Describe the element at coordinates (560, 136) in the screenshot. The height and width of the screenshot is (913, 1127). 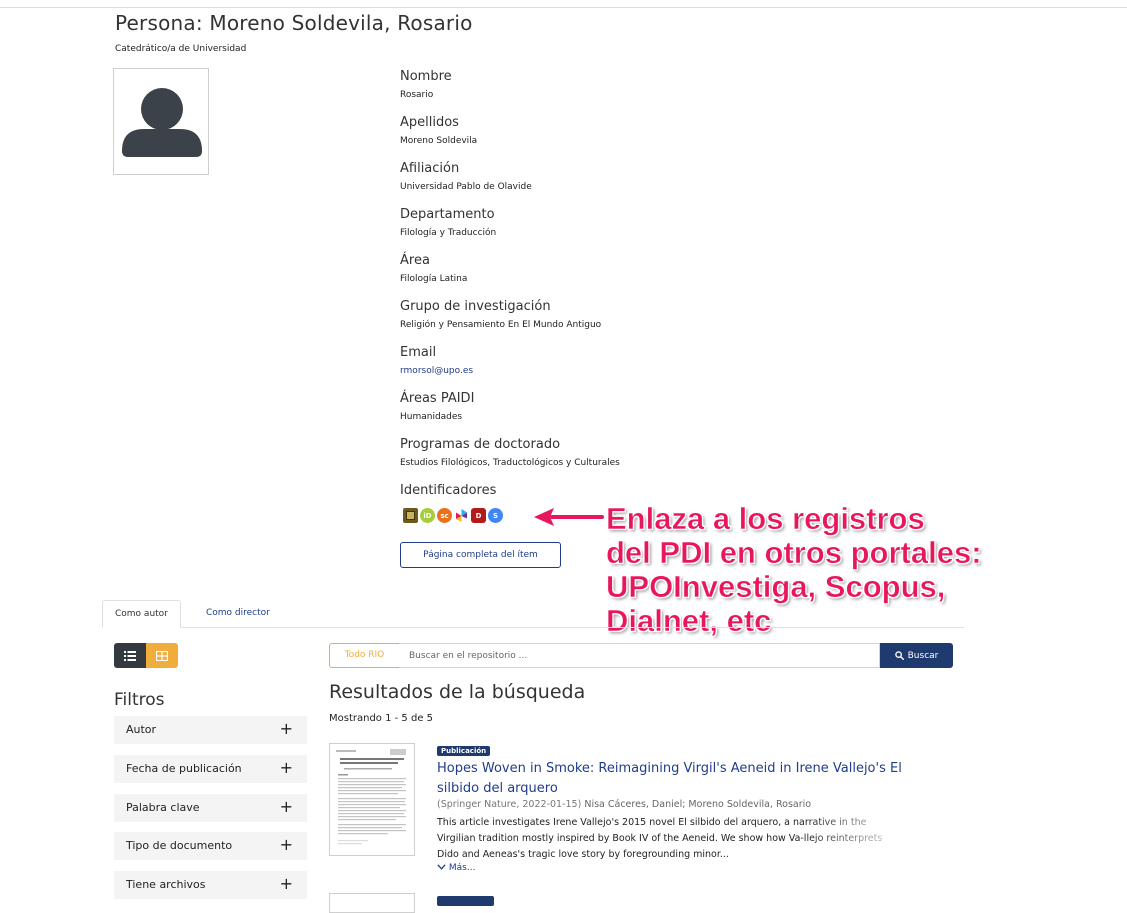
I see `field-apellidos: Apellidos Moreno Soldevila` at that location.